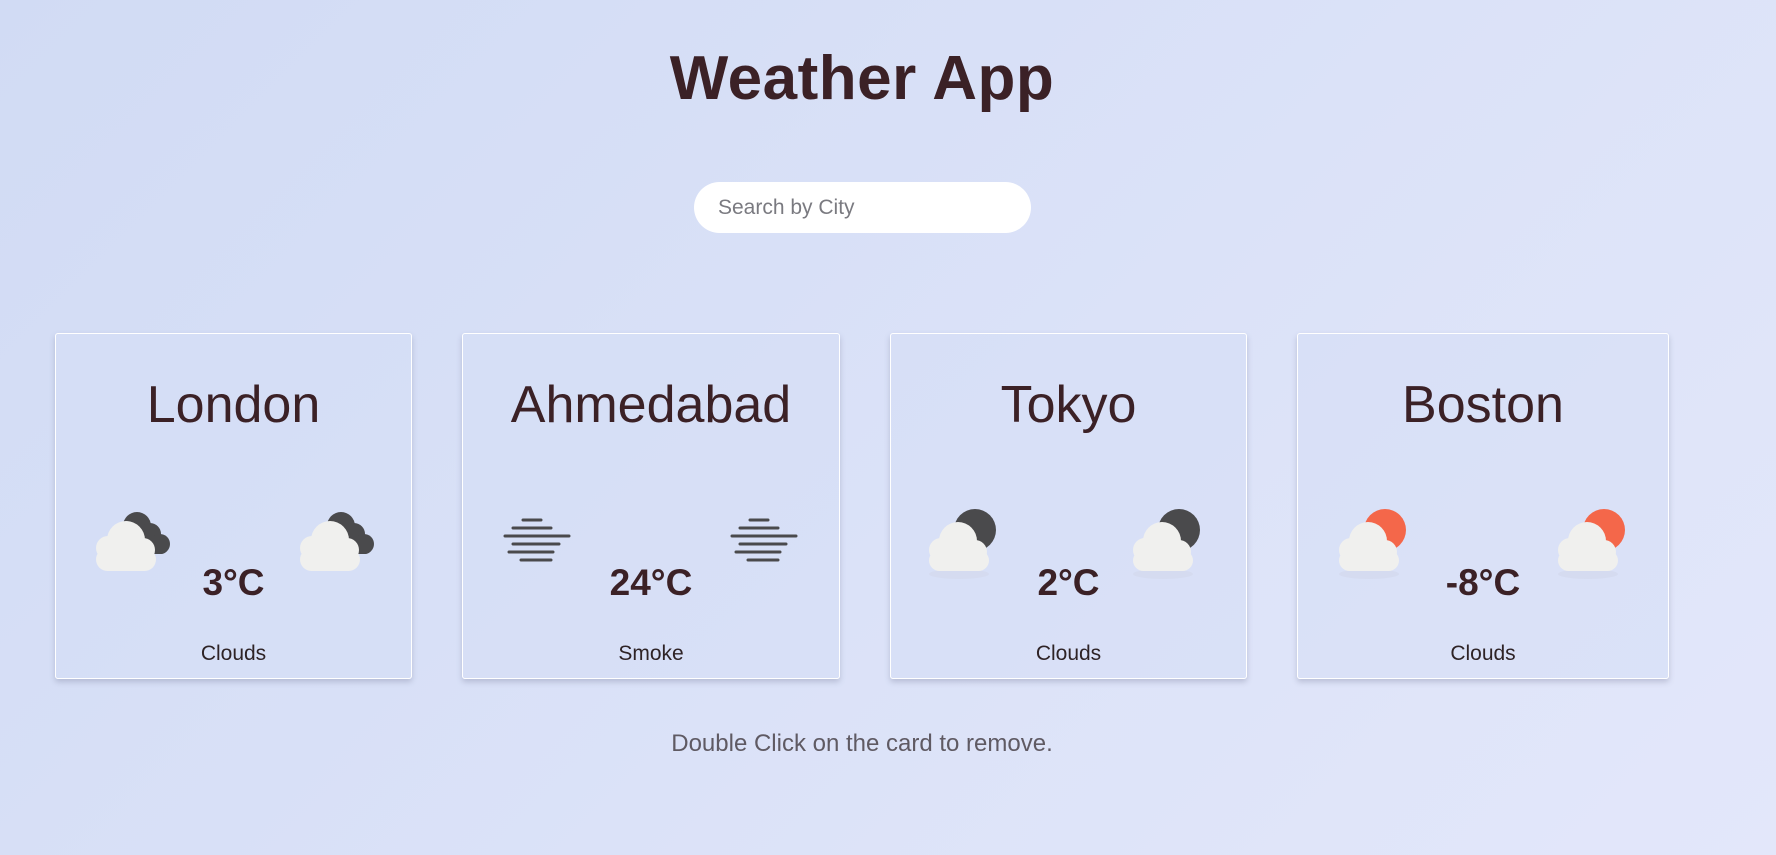 This screenshot has height=855, width=1776. I want to click on card-city-name: Tokyo, so click(1068, 405).